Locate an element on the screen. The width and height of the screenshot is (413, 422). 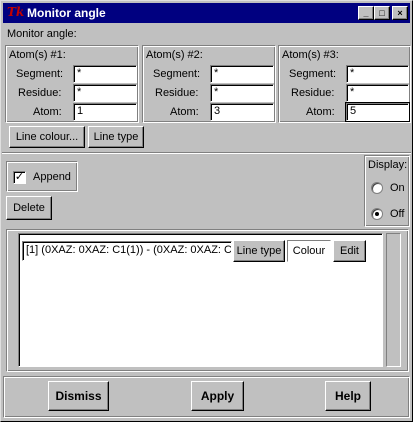
list-colour-button: Colour is located at coordinates (309, 251).